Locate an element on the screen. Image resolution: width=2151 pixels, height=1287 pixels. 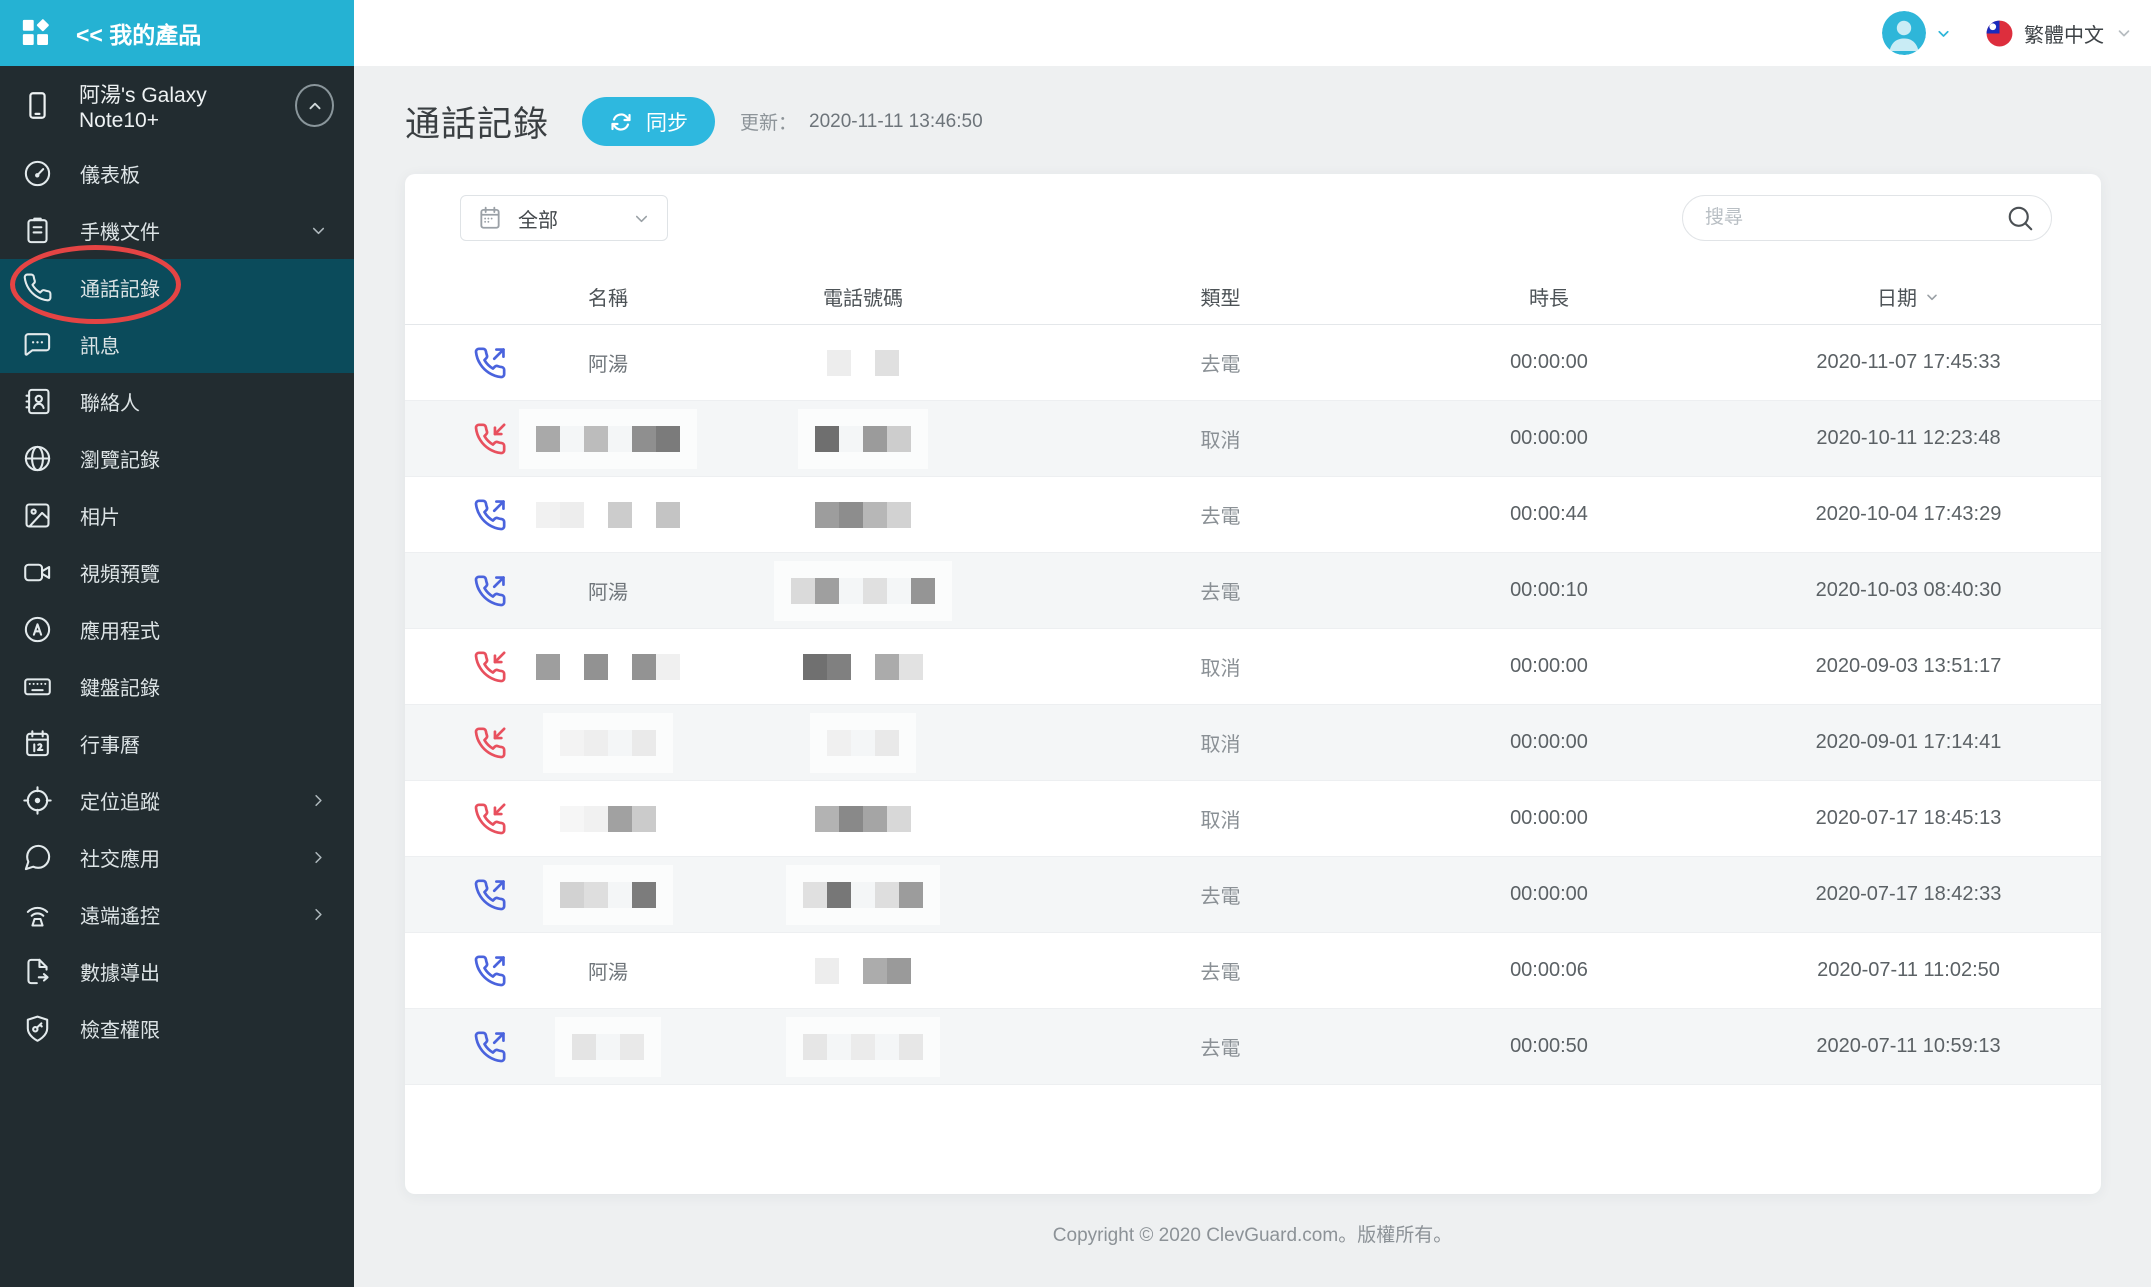
sidebar-item-3: 通話記錄 is located at coordinates (177, 287).